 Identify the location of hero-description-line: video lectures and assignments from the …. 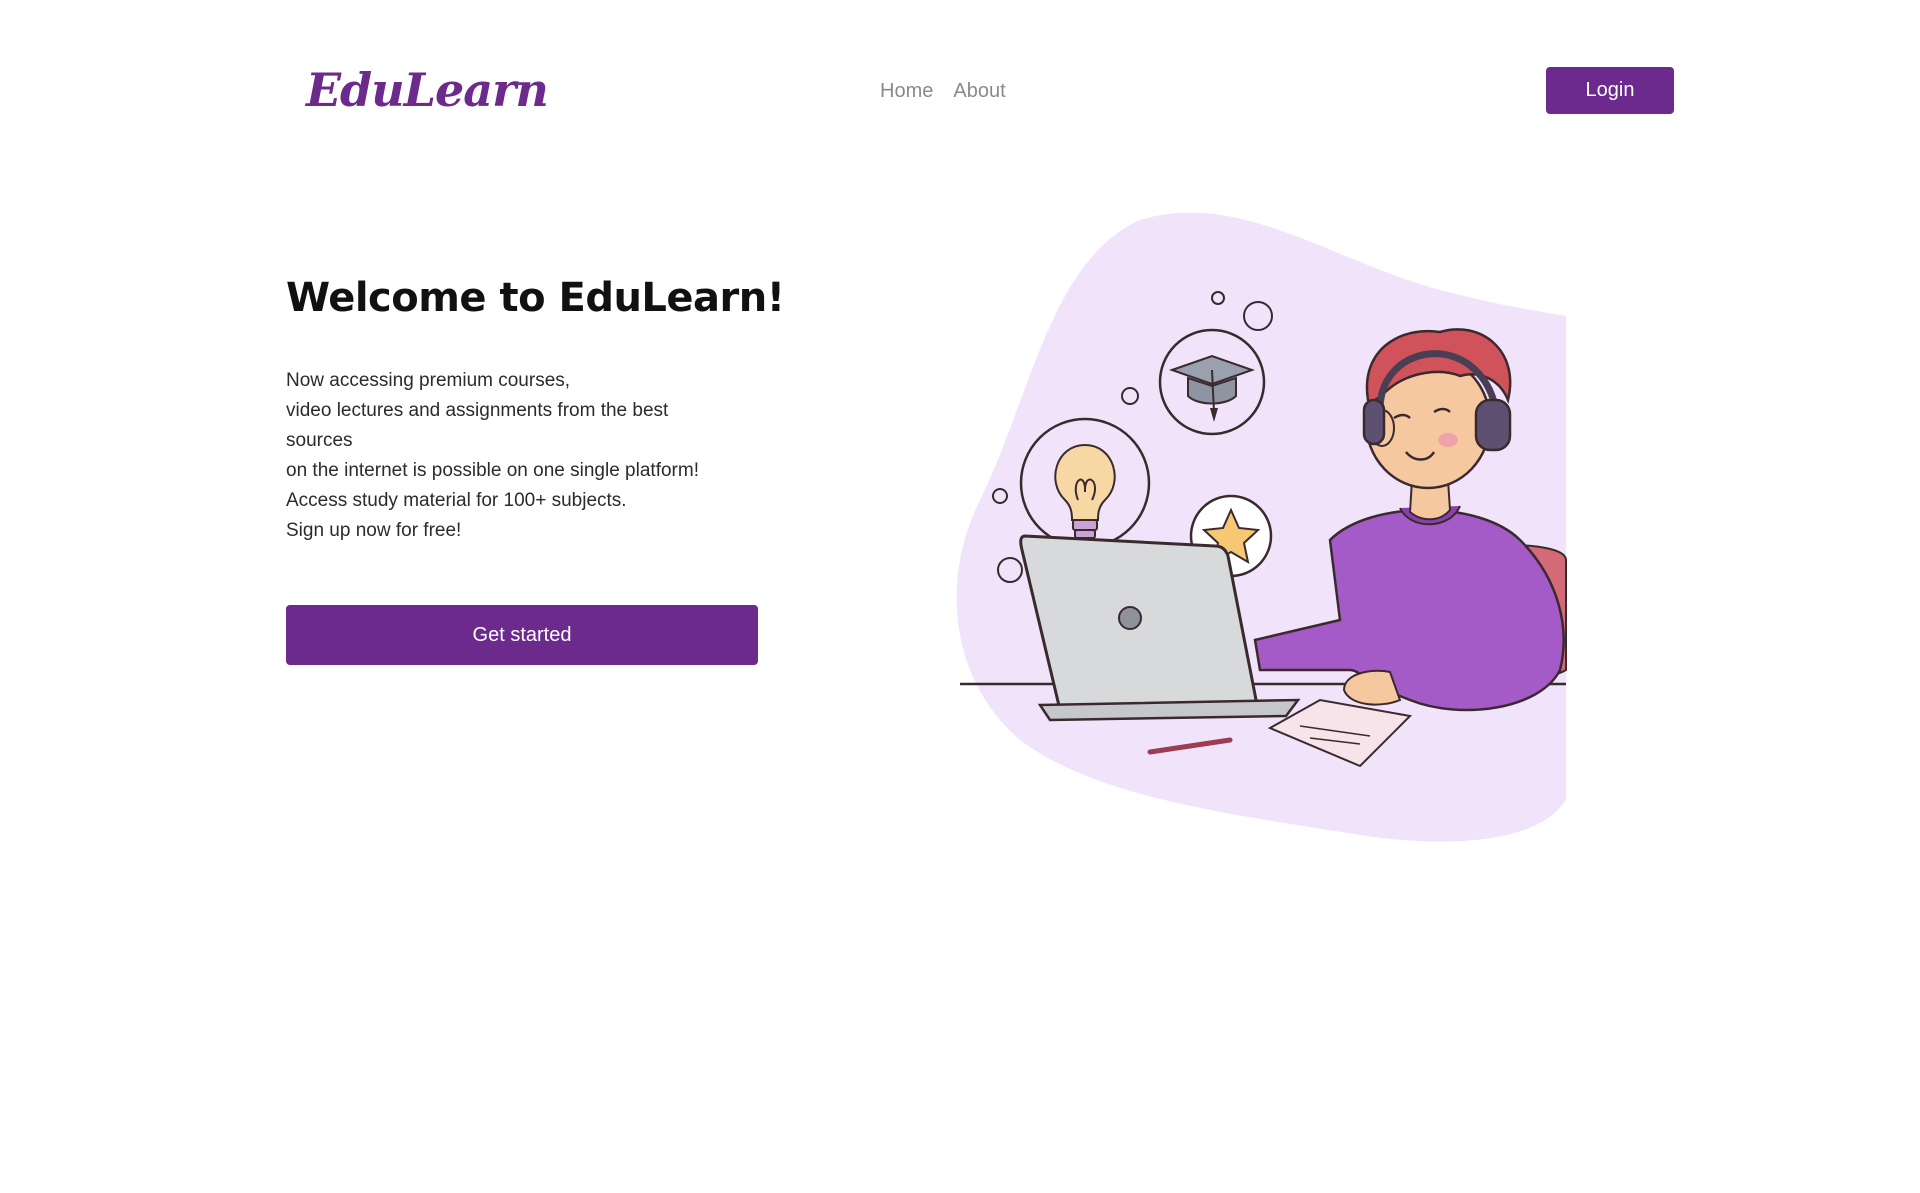
(477, 410).